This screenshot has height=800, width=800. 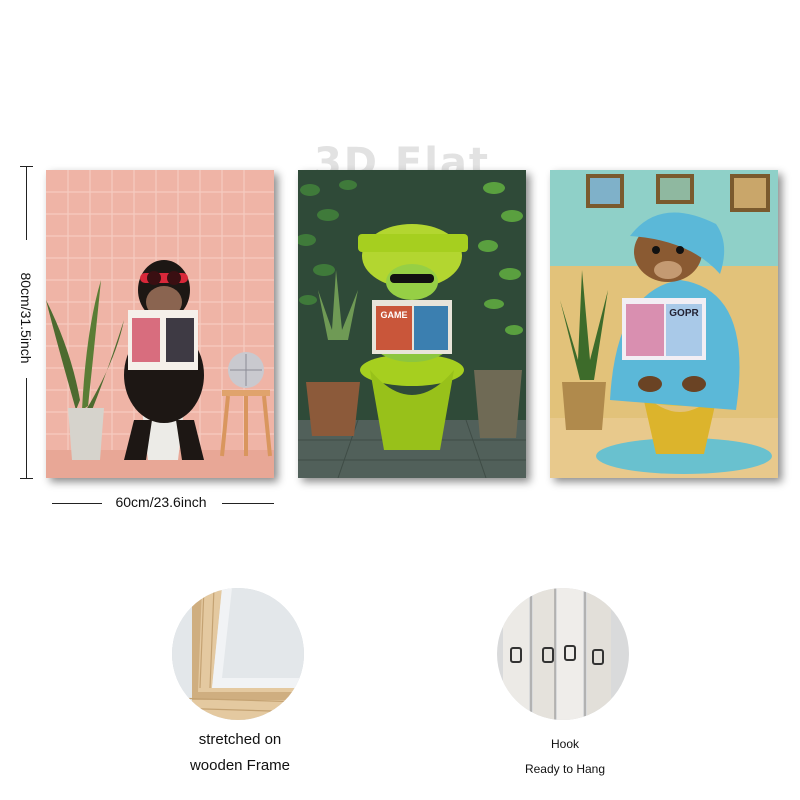 I want to click on canvas-panel-chimpanzee, so click(x=160, y=324).